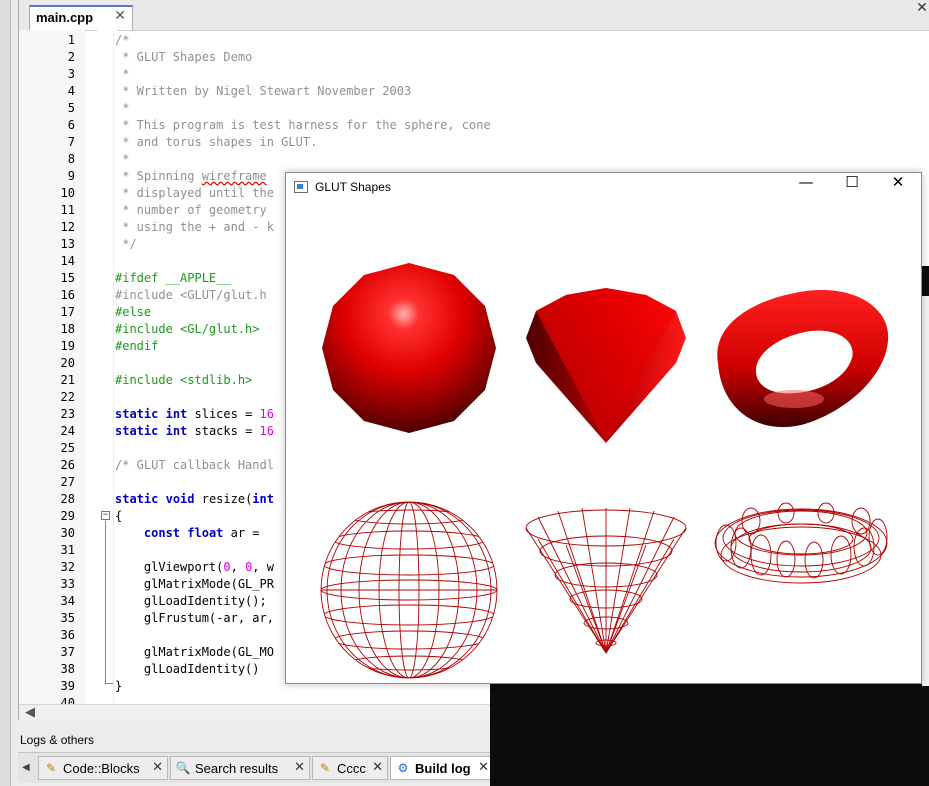 This screenshot has height=786, width=929. Describe the element at coordinates (67, 584) in the screenshot. I see `line-number: 33` at that location.